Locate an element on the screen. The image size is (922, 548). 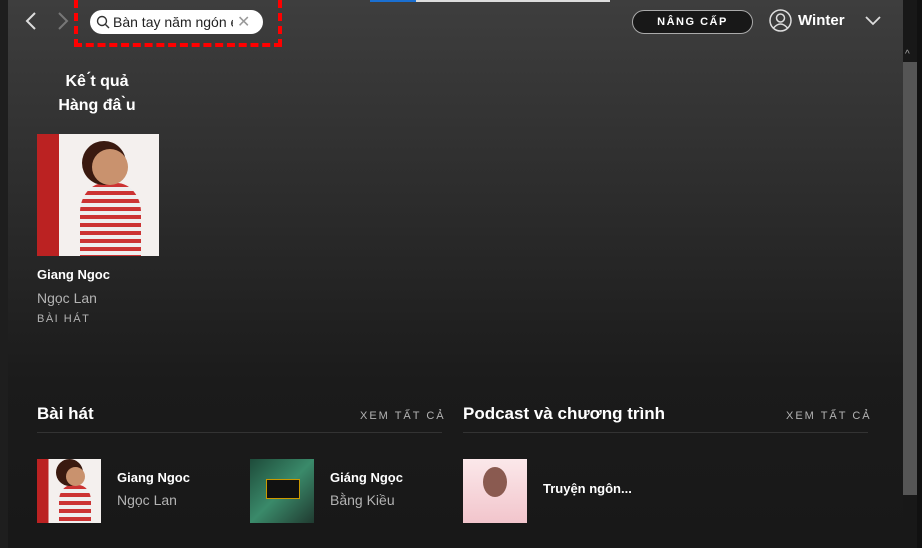
scrollbar-thumb is located at coordinates (910, 278).